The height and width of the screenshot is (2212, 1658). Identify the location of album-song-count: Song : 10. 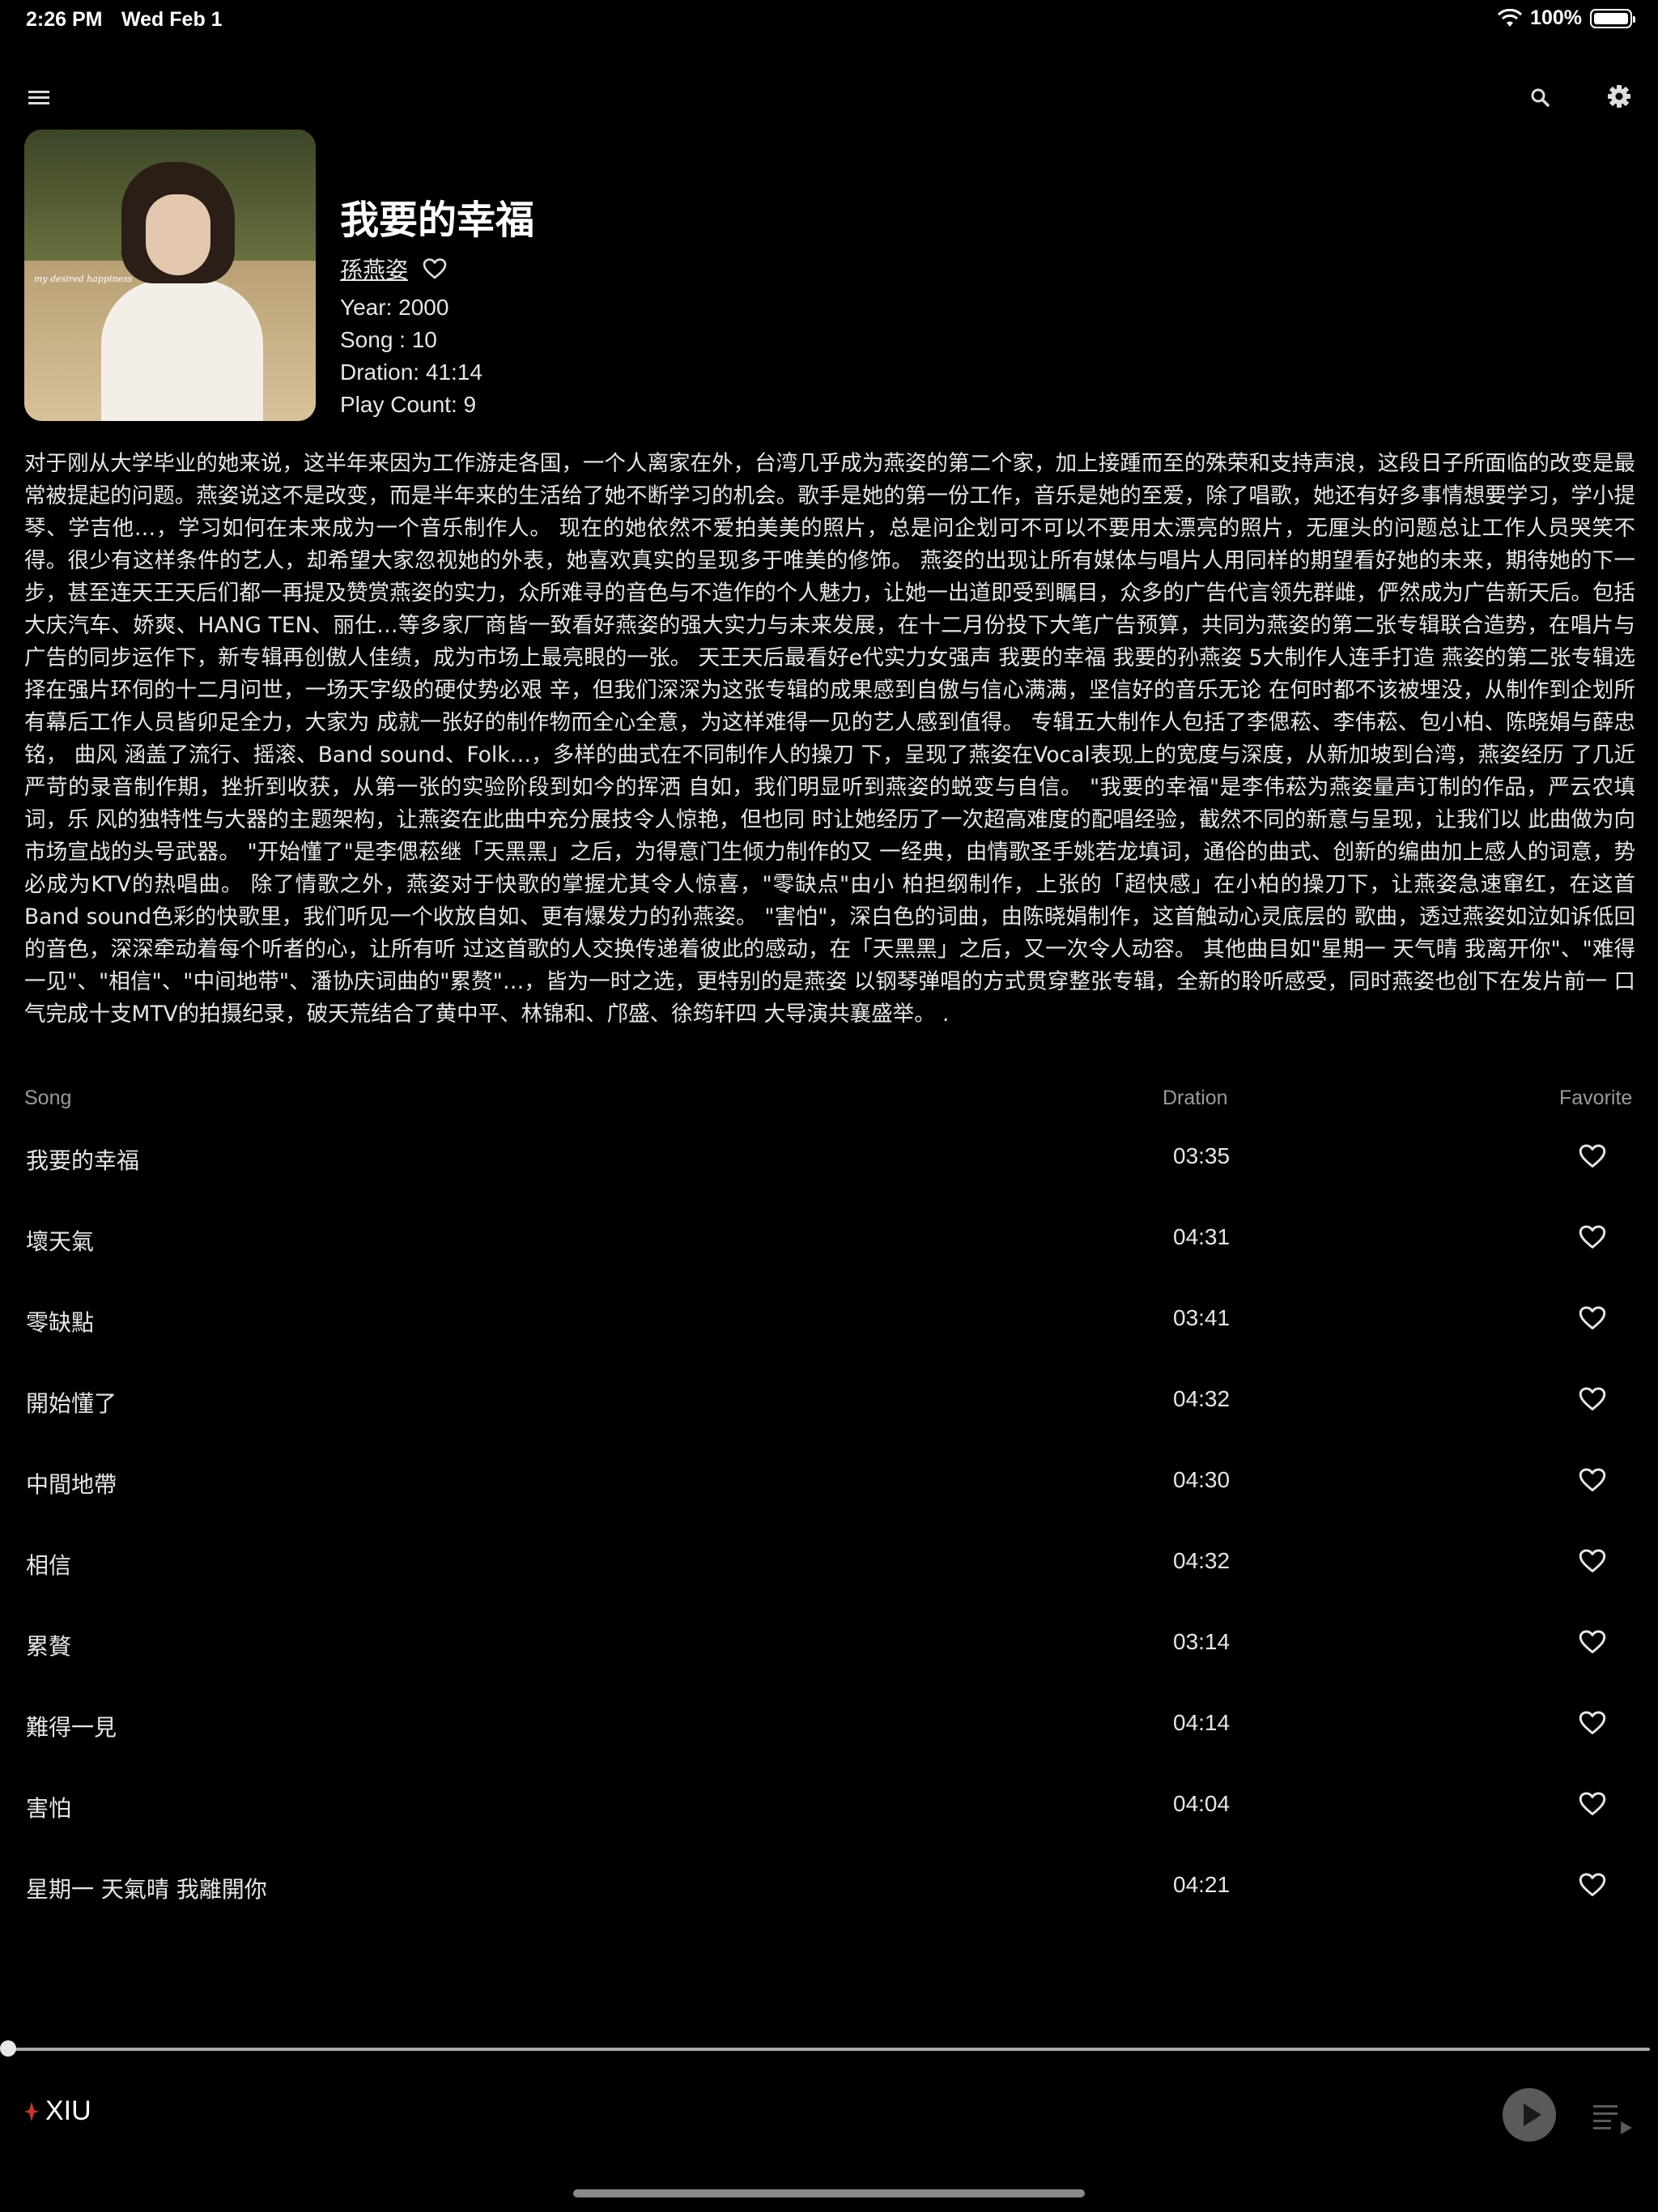
(388, 339).